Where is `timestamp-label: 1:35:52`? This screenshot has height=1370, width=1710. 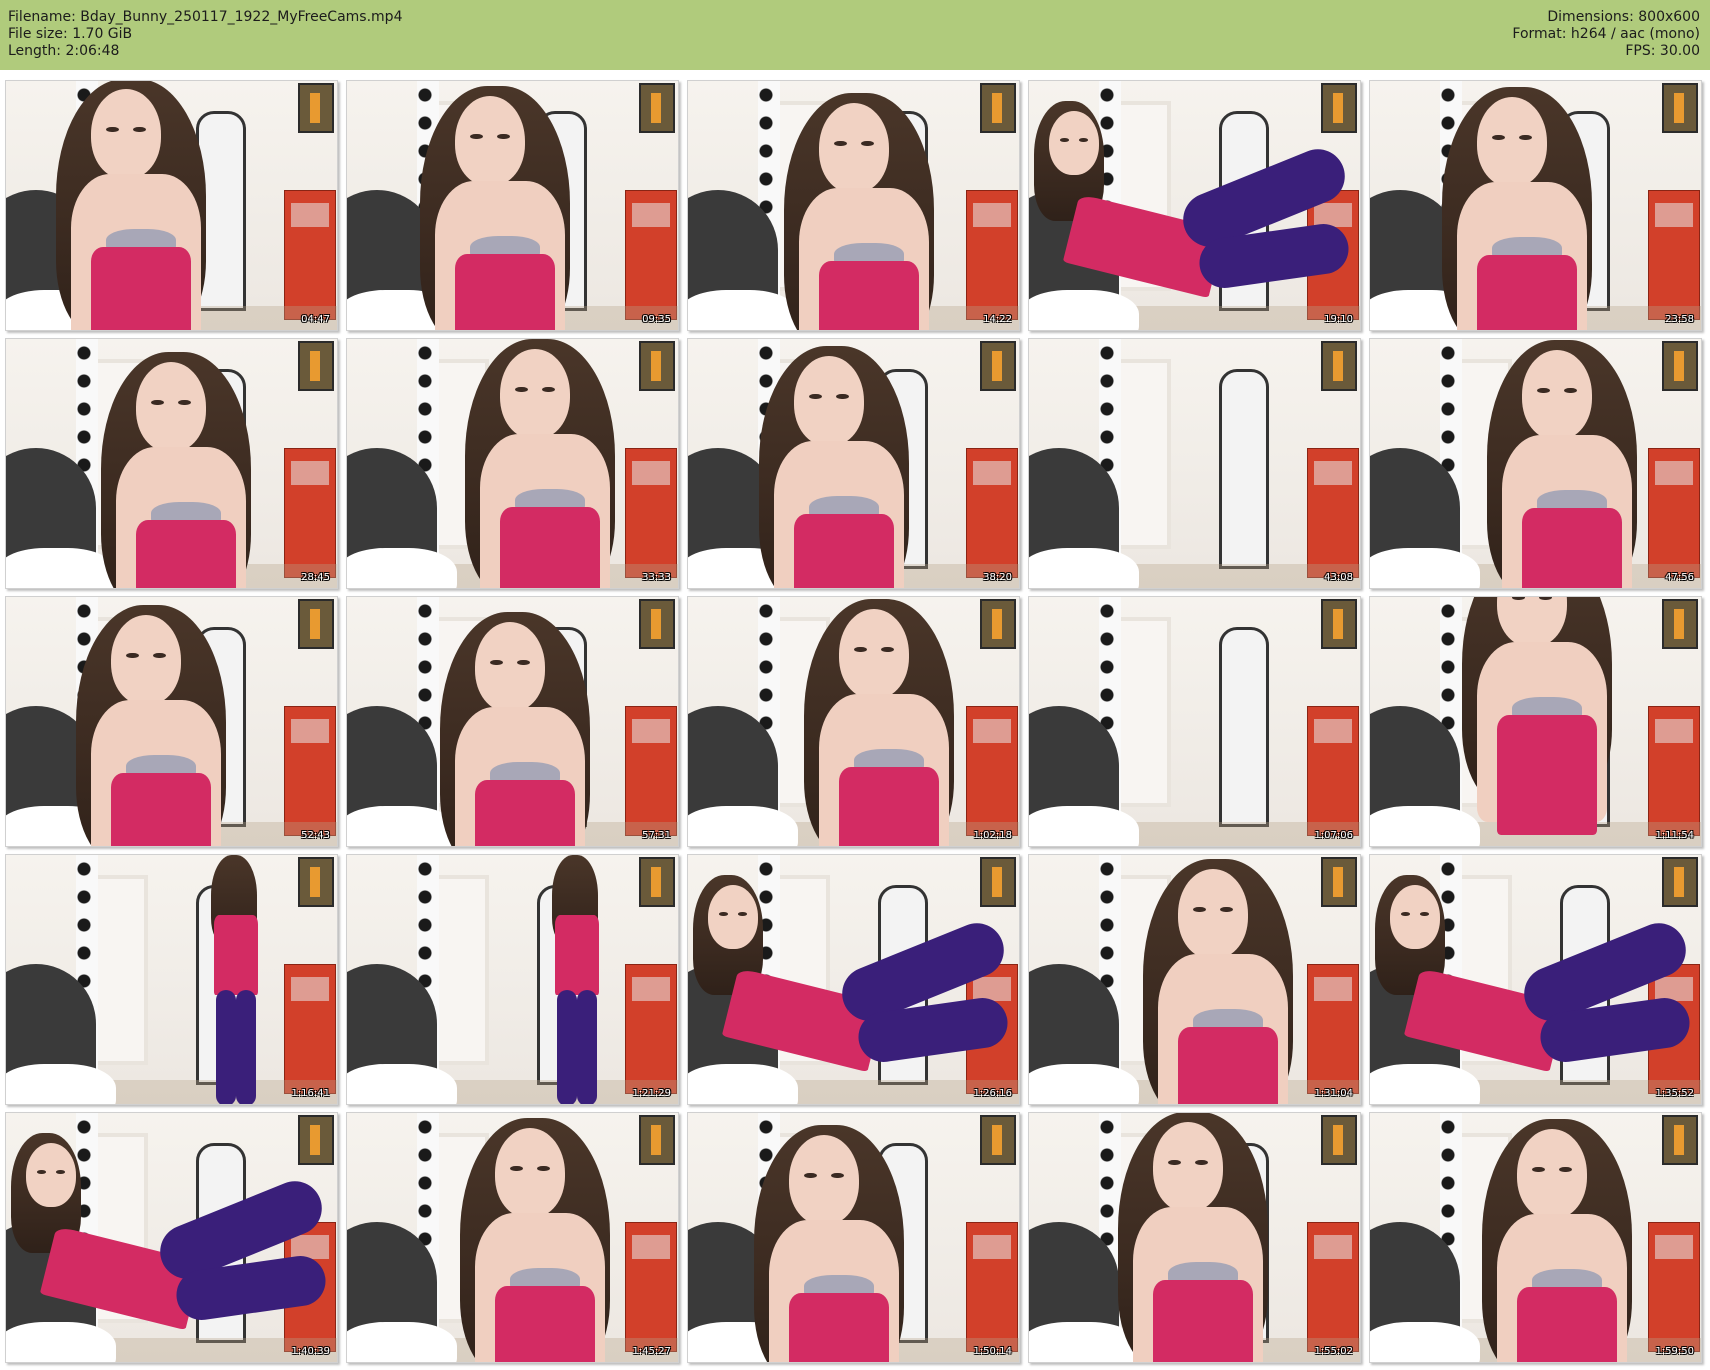 timestamp-label: 1:35:52 is located at coordinates (1674, 1093).